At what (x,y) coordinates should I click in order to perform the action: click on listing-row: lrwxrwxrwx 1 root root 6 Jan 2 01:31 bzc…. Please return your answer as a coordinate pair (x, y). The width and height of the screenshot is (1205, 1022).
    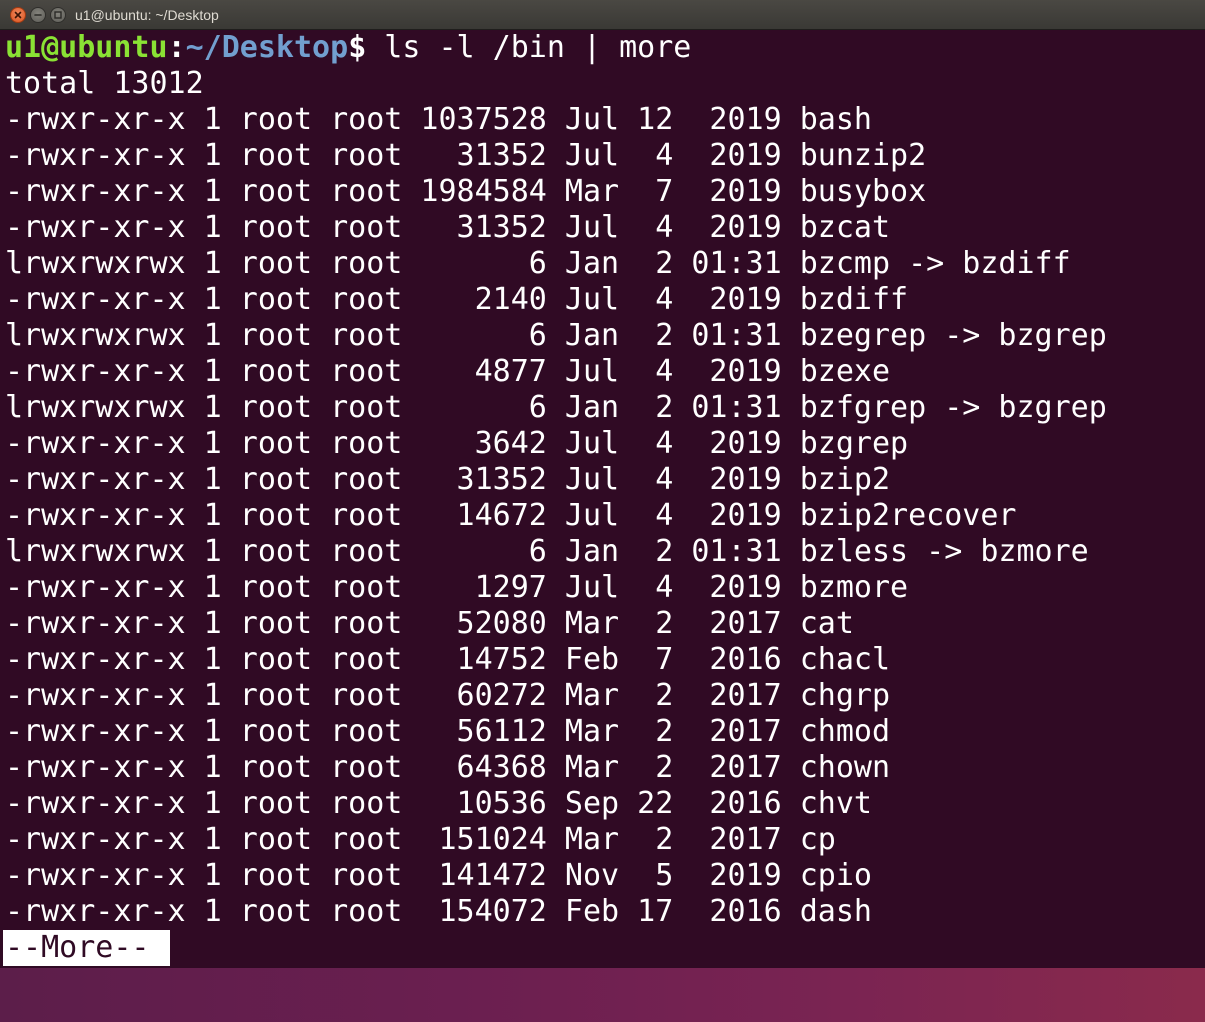
    Looking at the image, I should click on (538, 263).